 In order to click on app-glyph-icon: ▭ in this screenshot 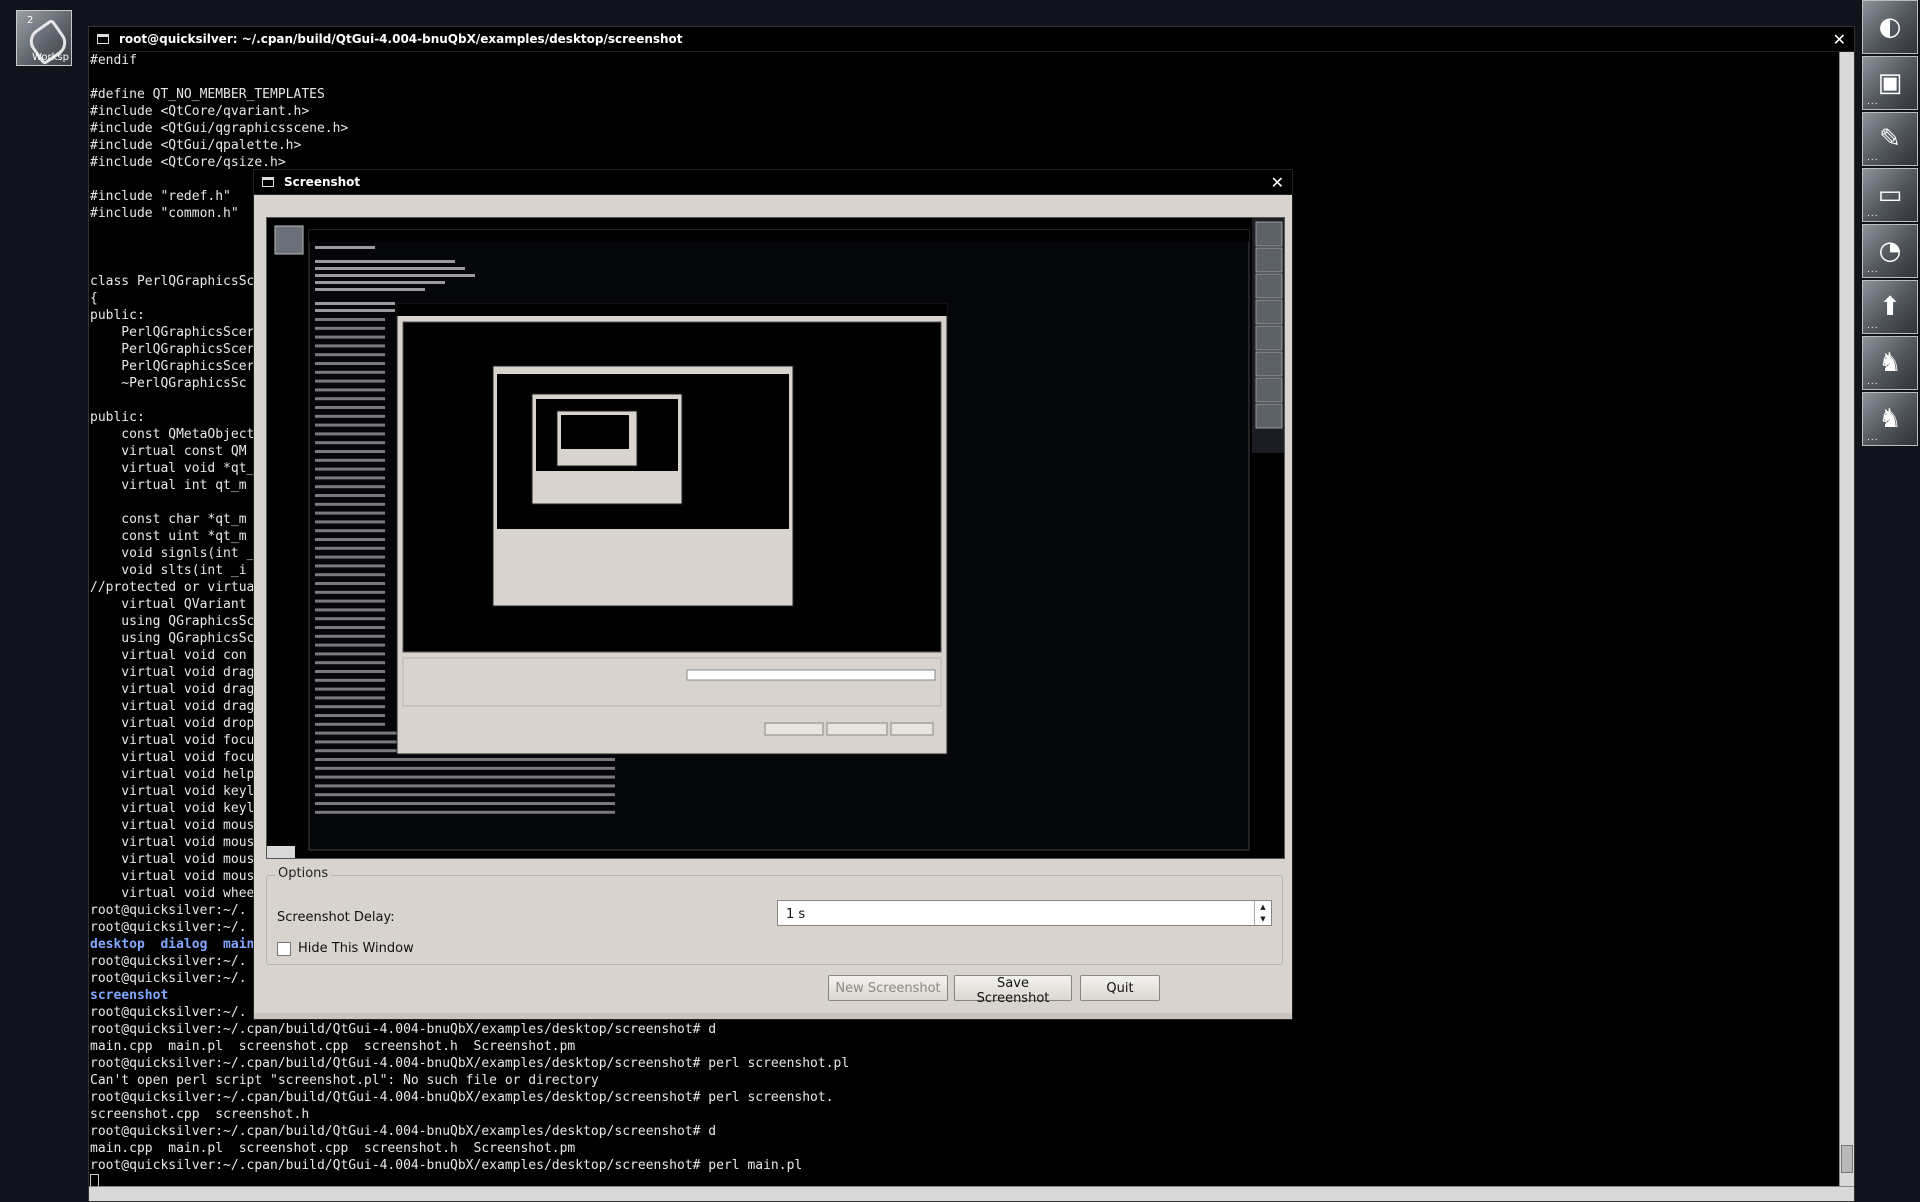, I will do `click(1890, 195)`.